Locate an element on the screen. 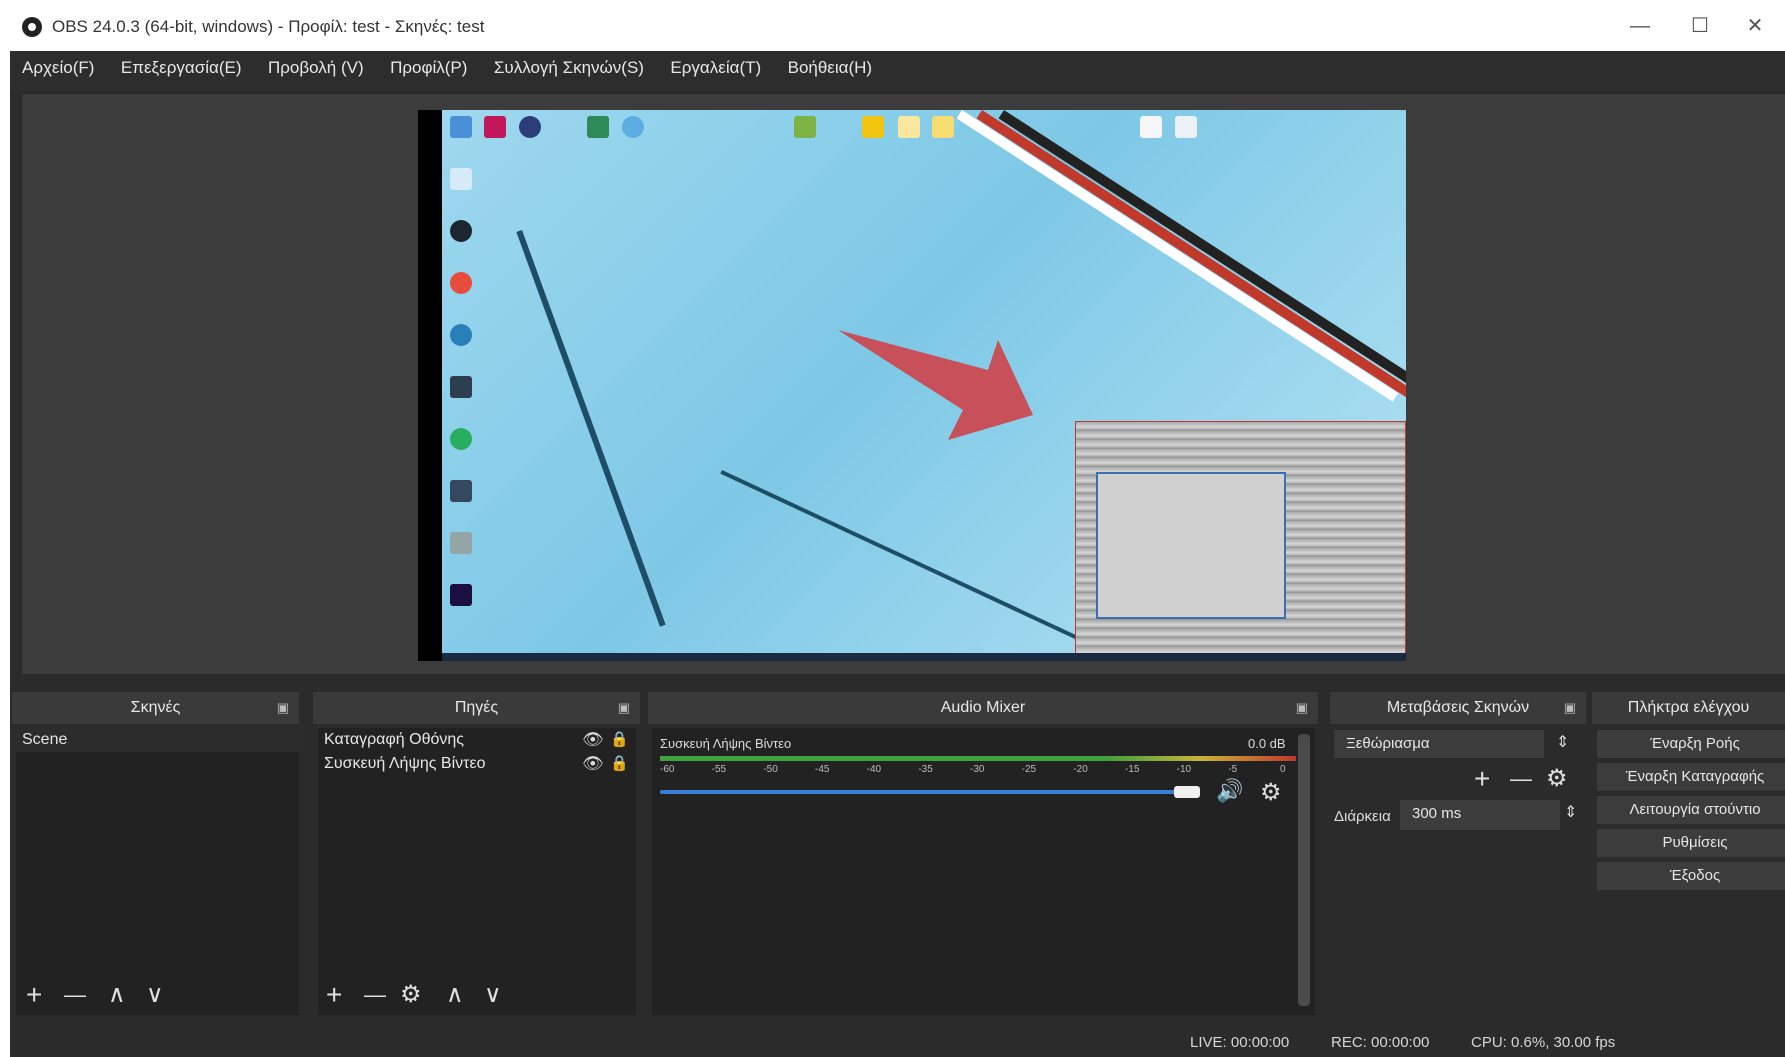 This screenshot has height=1057, width=1785. chevron-up-down-icon: ⇕ is located at coordinates (1562, 742).